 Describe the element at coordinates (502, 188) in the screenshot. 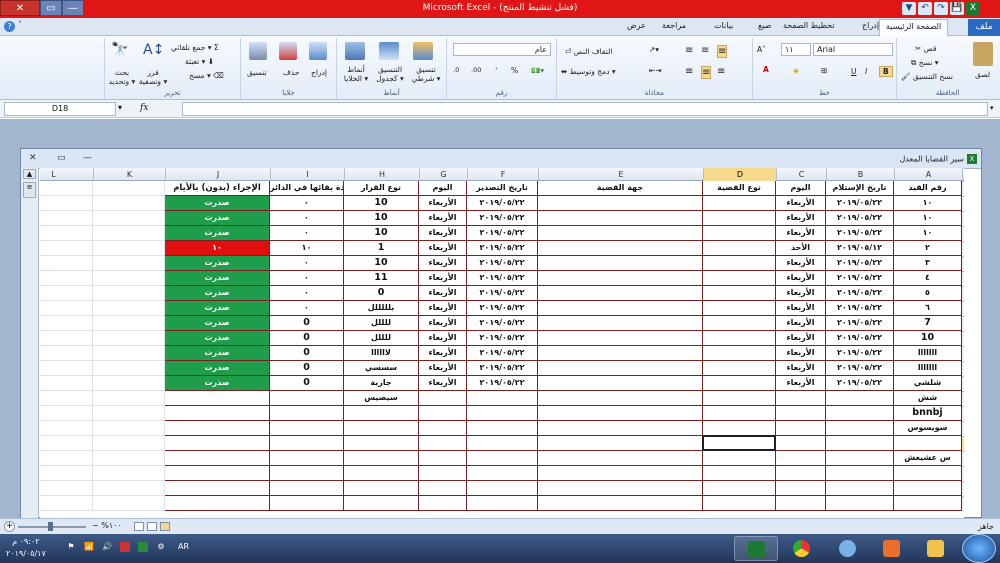

I see `header-cell-f: تاريخ التصدير` at that location.